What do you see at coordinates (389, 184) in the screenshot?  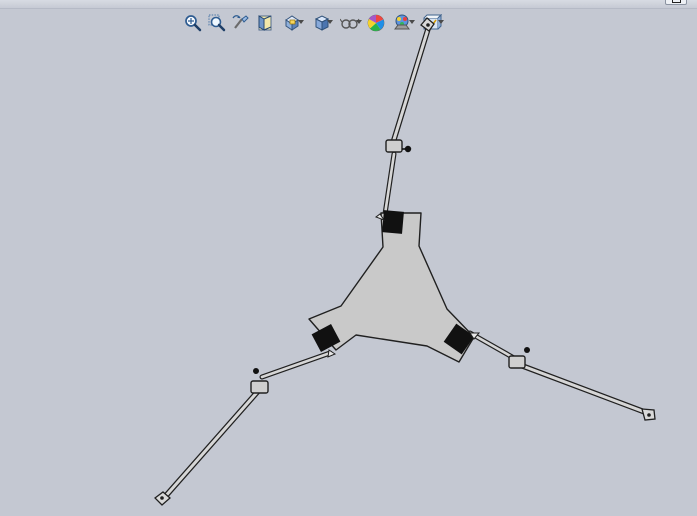 I see `upper-lower-rod` at bounding box center [389, 184].